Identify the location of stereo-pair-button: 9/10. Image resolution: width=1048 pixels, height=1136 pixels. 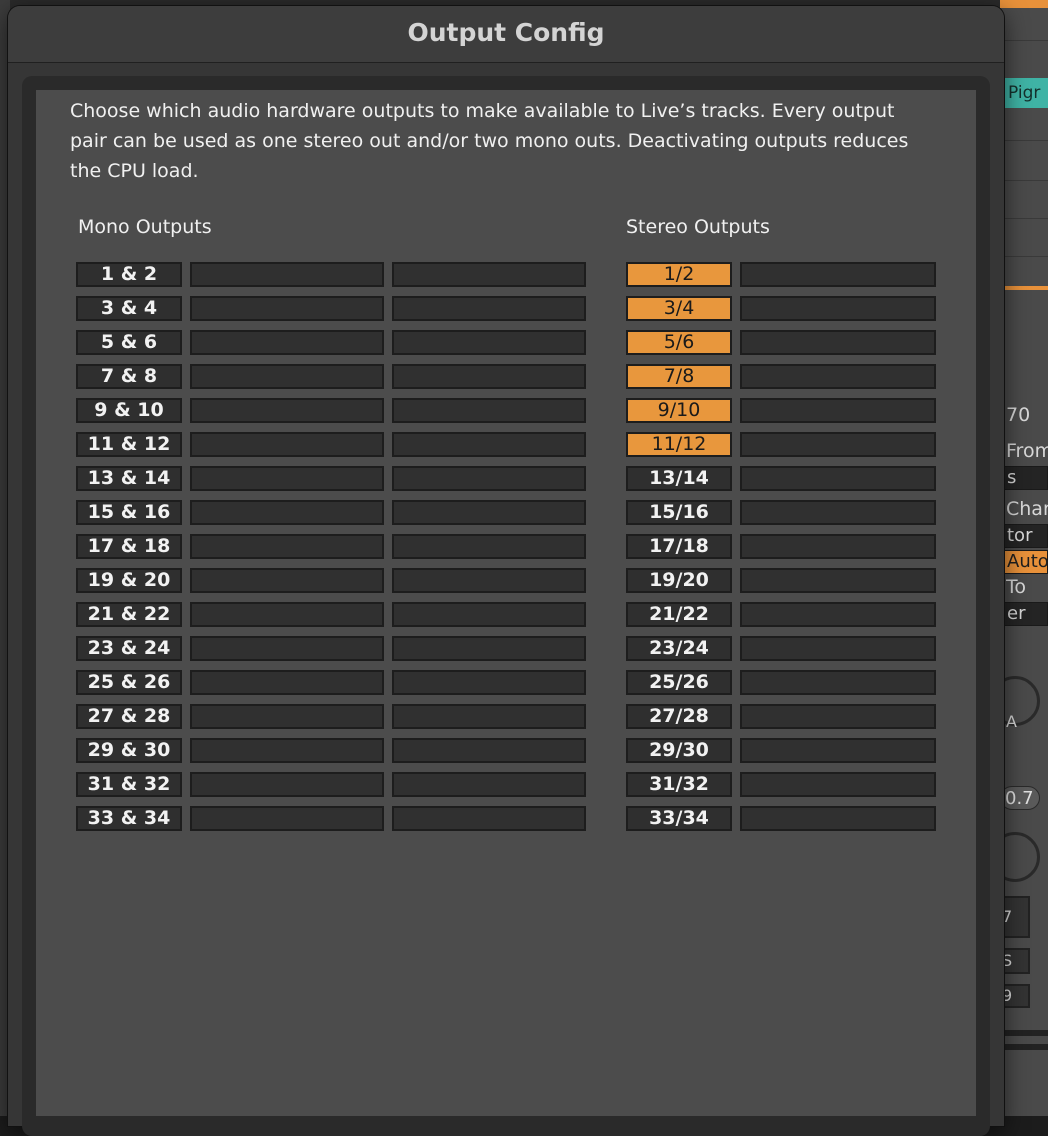
(679, 410).